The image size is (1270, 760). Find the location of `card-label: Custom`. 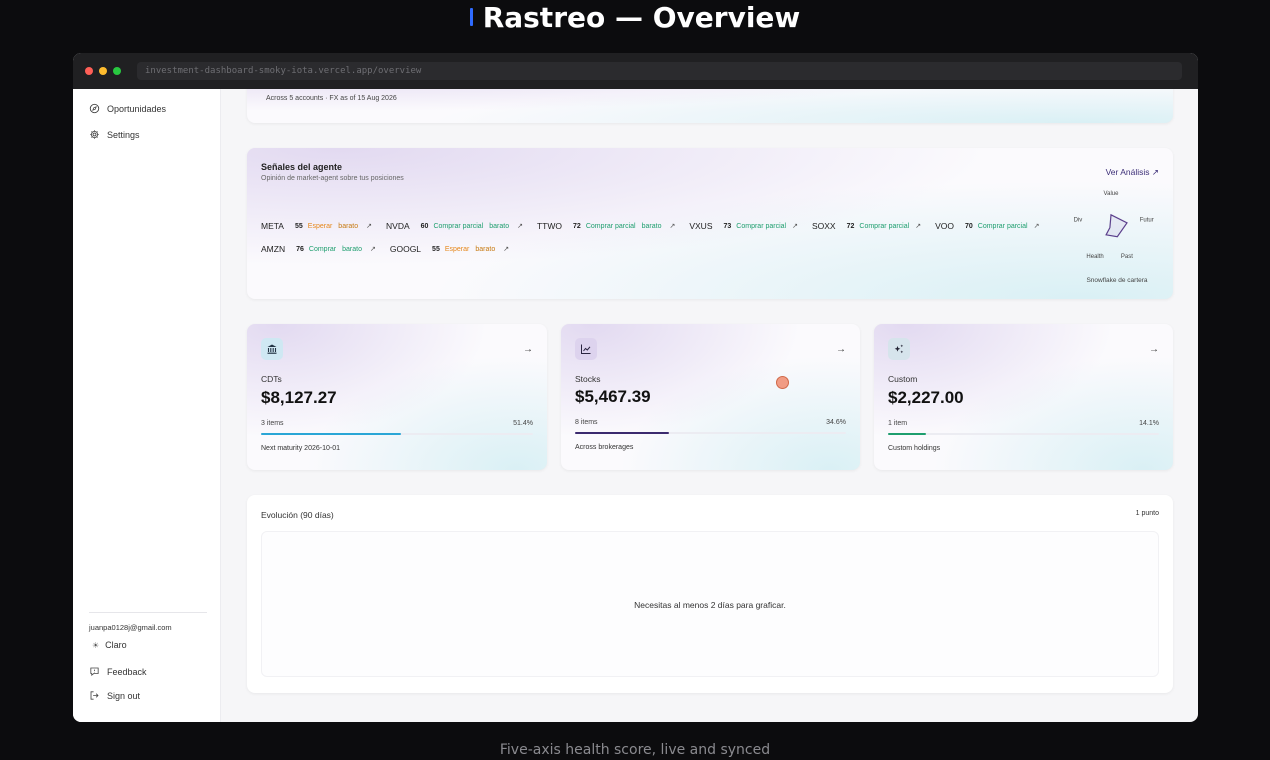

card-label: Custom is located at coordinates (903, 379).